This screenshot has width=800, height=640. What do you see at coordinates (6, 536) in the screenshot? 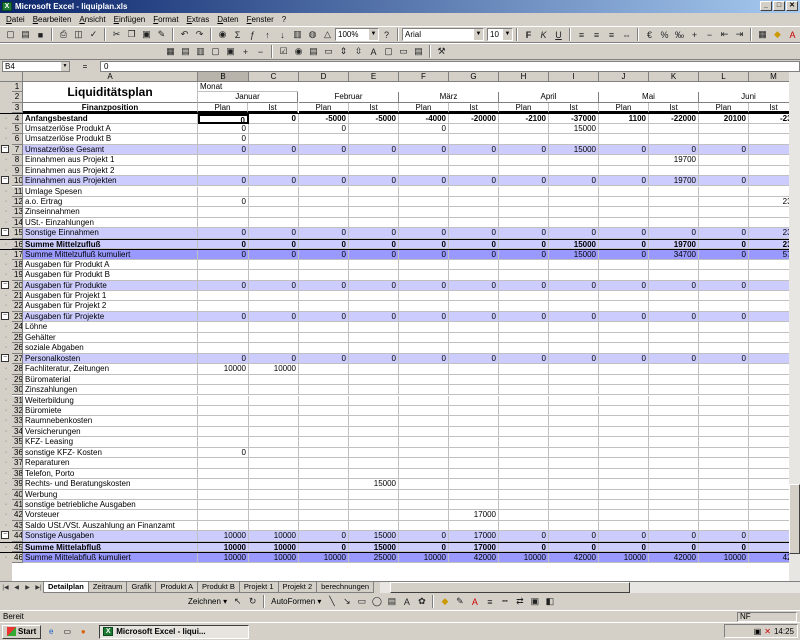
I see `collapse-group-icon: −` at bounding box center [6, 536].